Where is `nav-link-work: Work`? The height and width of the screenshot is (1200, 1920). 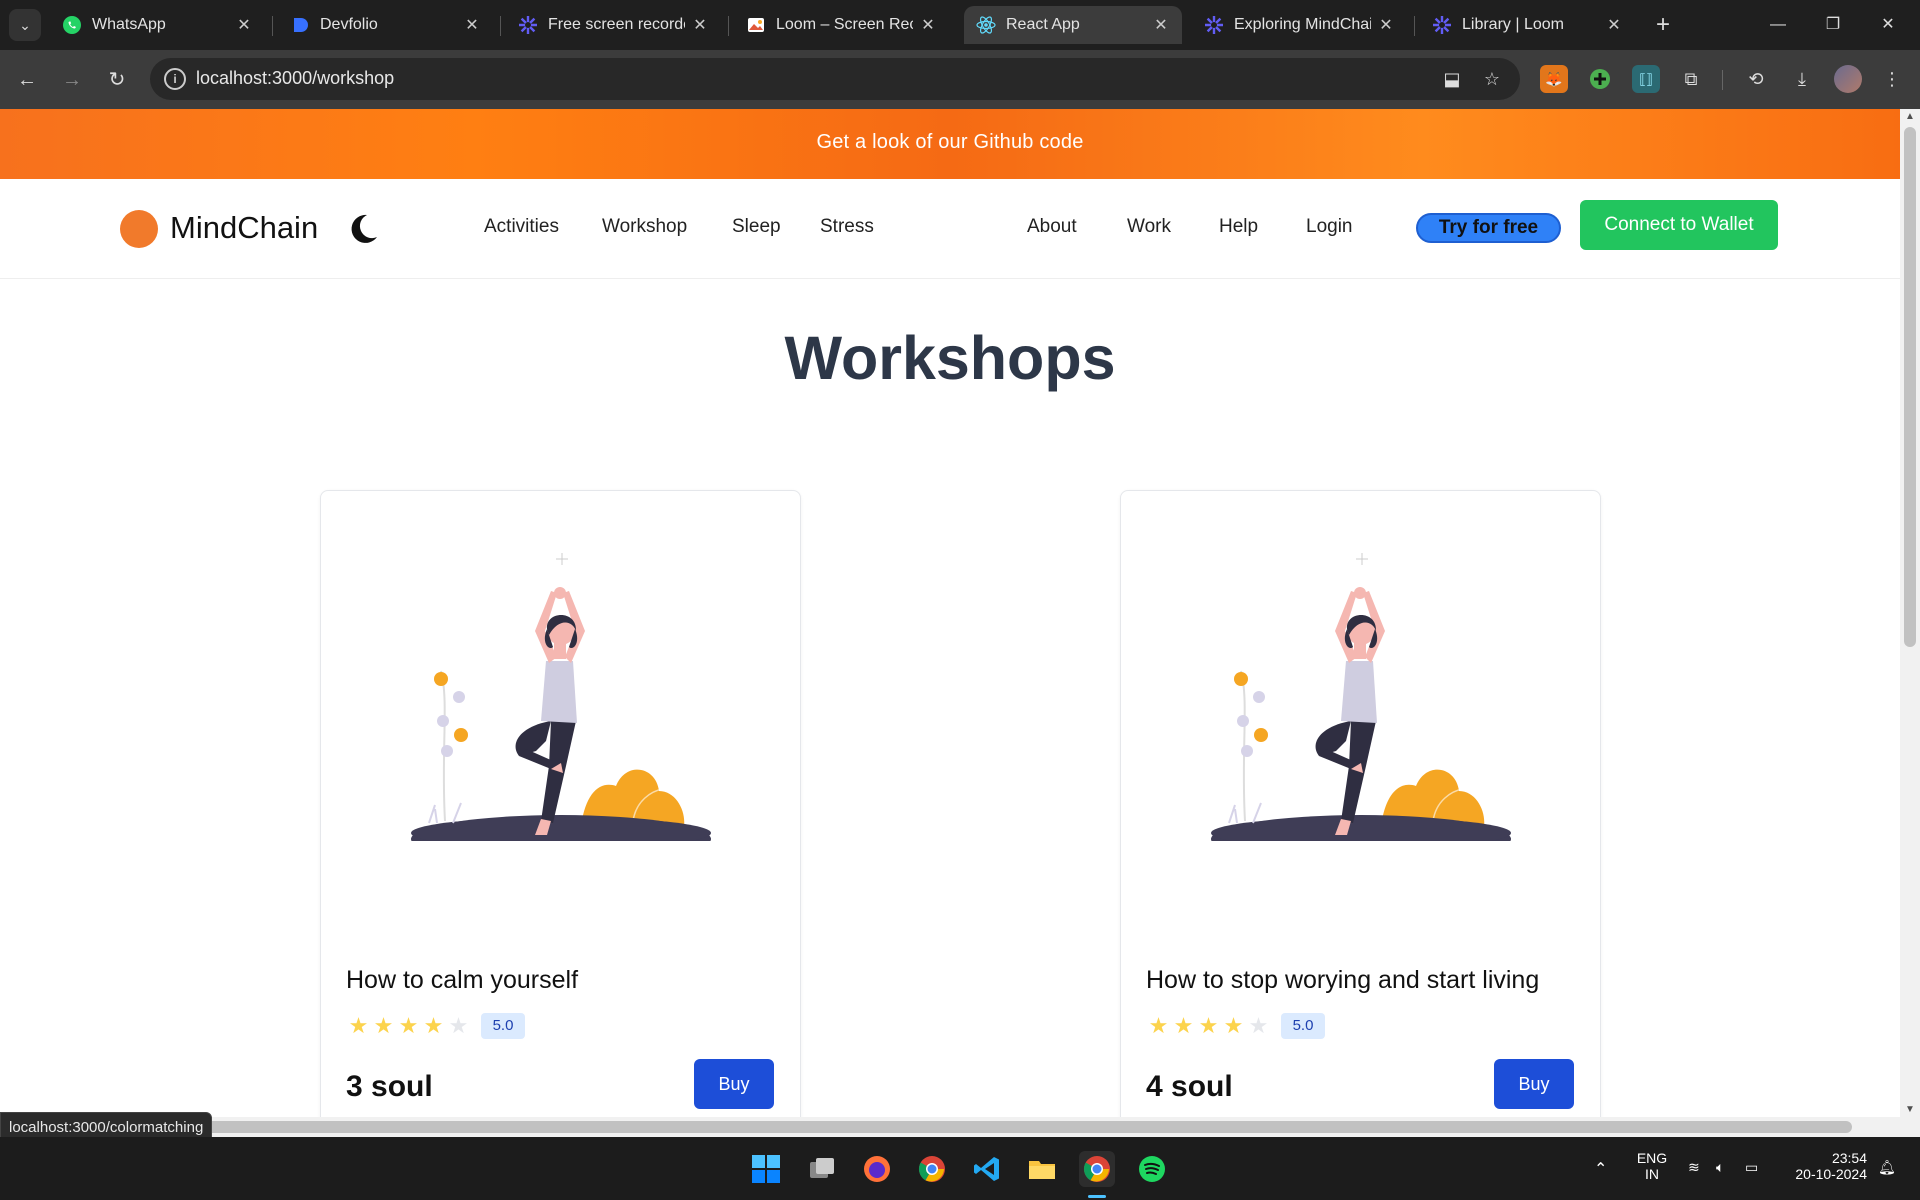
nav-link-work: Work is located at coordinates (1149, 227).